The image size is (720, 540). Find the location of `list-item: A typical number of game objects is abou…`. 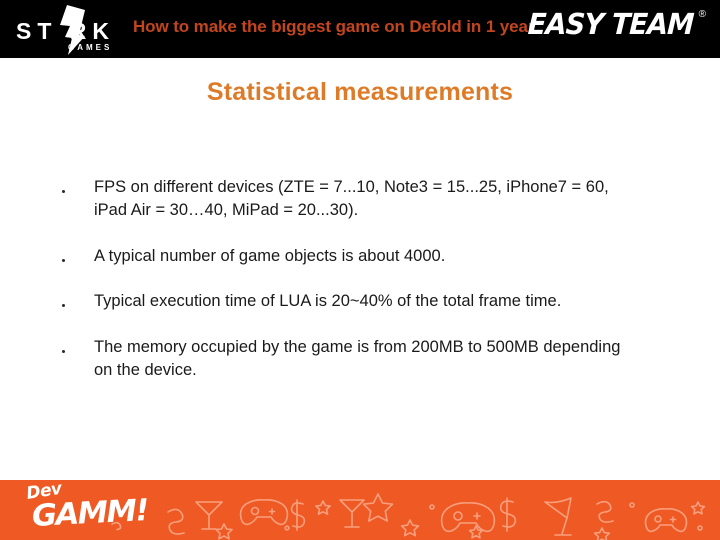

list-item: A typical number of game objects is abou… is located at coordinates (362, 256).